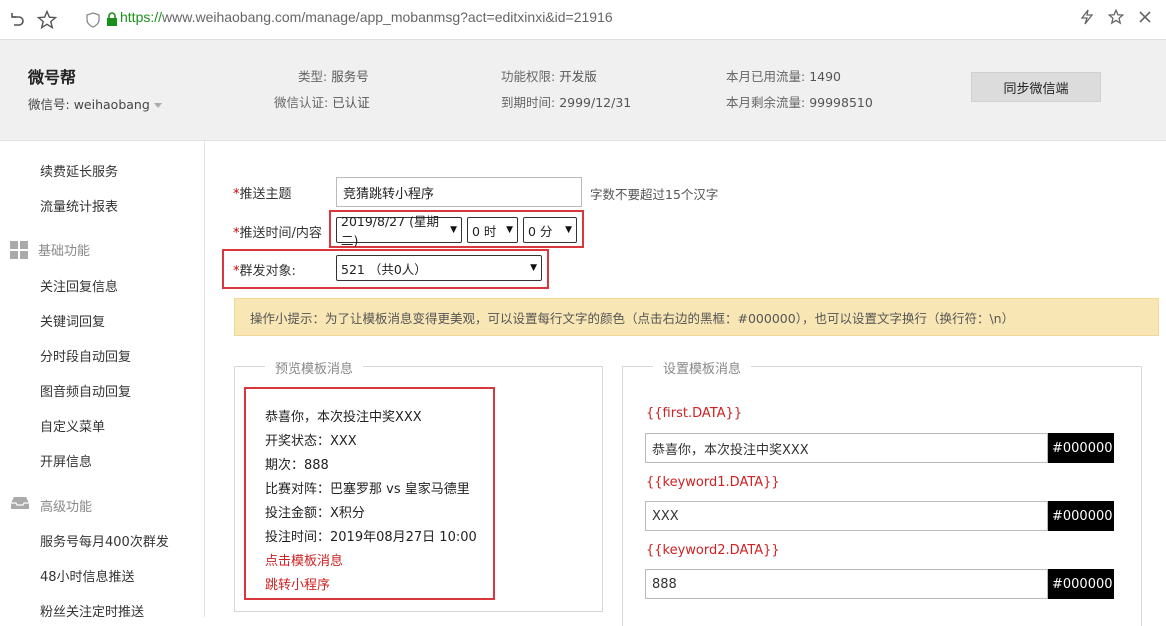 The height and width of the screenshot is (626, 1166). I want to click on remain-label: 本月剩余流量:, so click(766, 102).